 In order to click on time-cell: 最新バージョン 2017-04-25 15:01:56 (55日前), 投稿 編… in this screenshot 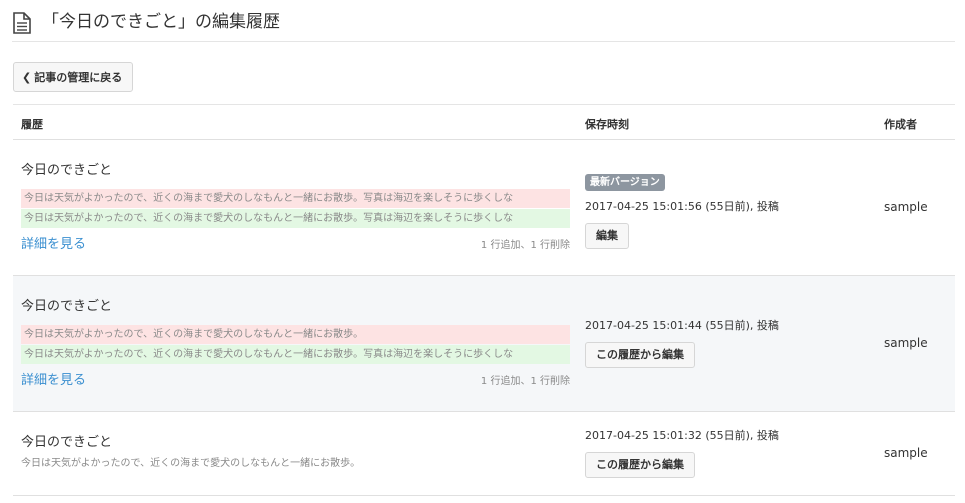, I will do `click(682, 209)`.